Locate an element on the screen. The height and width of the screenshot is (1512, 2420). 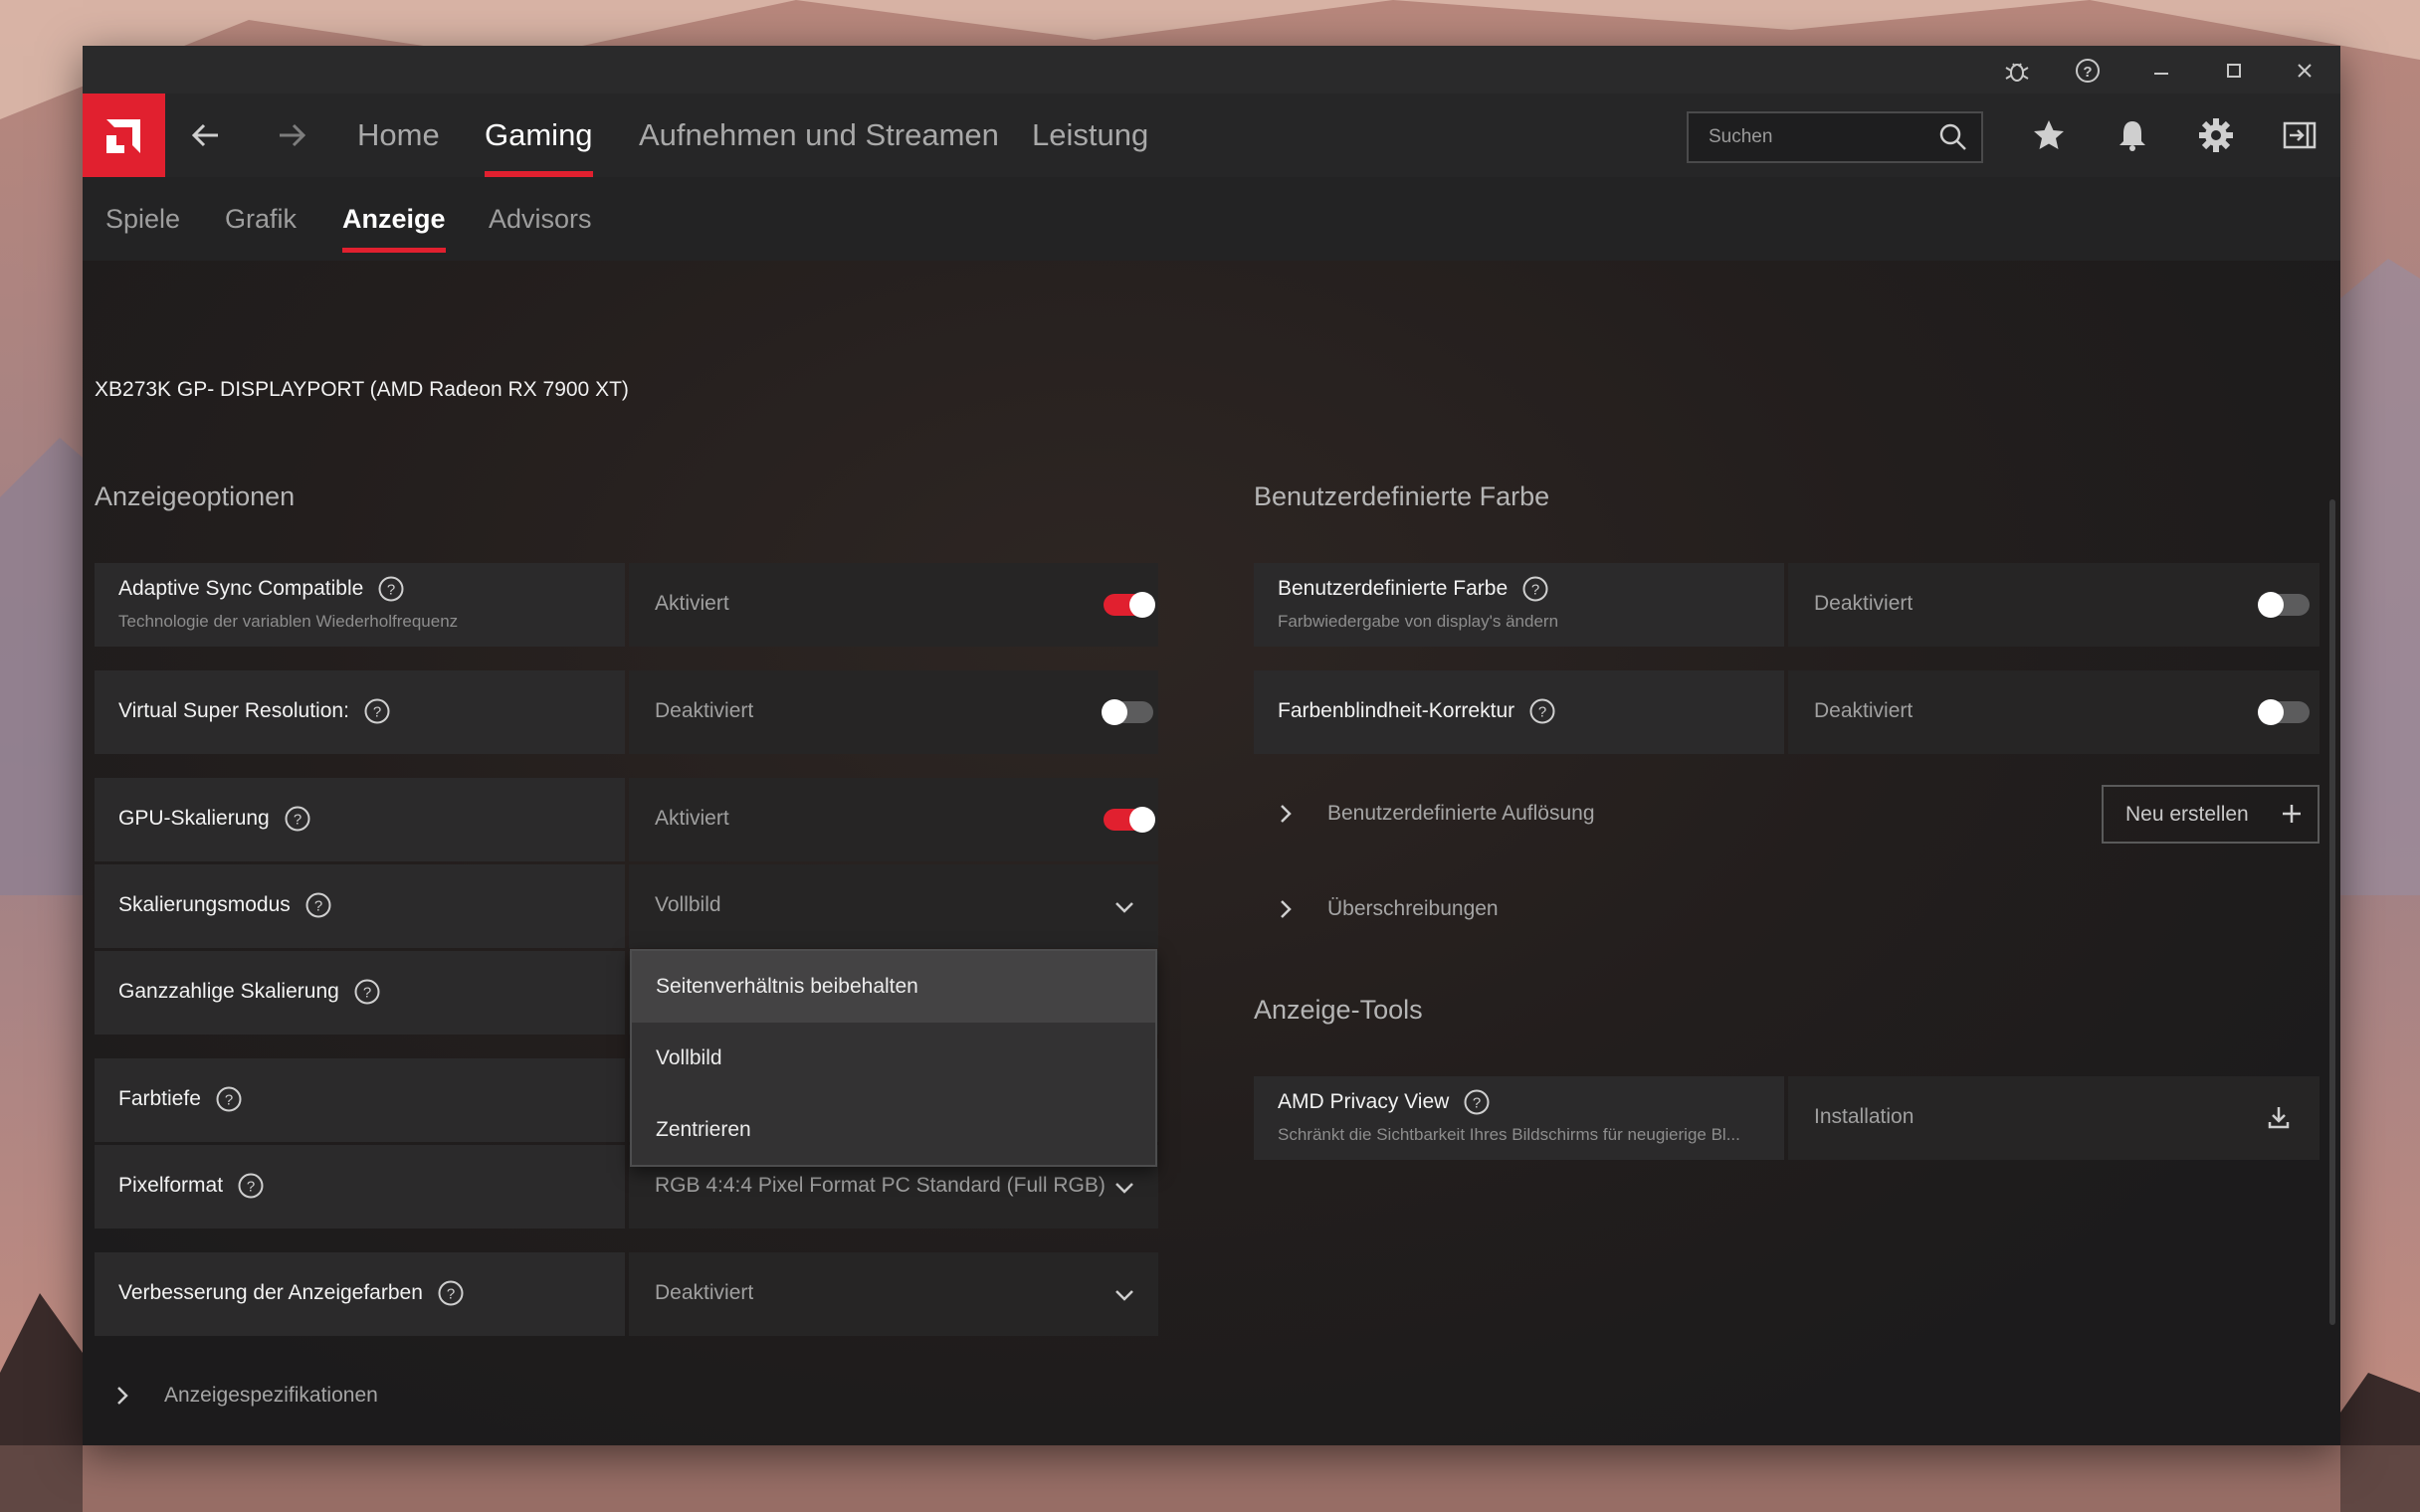
row-label: Verbesserung der Anzeigefarben is located at coordinates (270, 1292).